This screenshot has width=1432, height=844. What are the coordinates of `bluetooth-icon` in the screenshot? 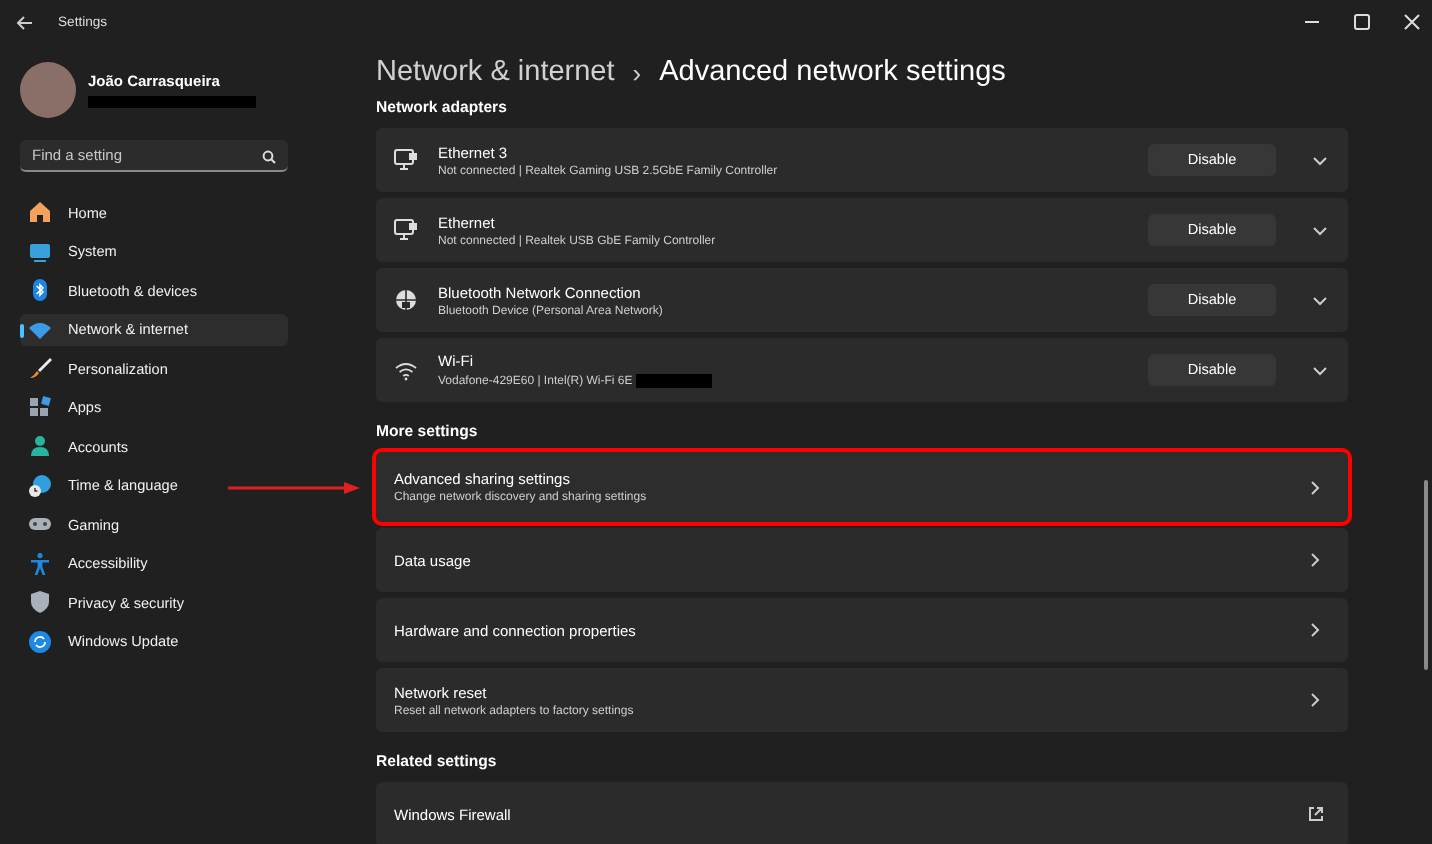 It's located at (40, 290).